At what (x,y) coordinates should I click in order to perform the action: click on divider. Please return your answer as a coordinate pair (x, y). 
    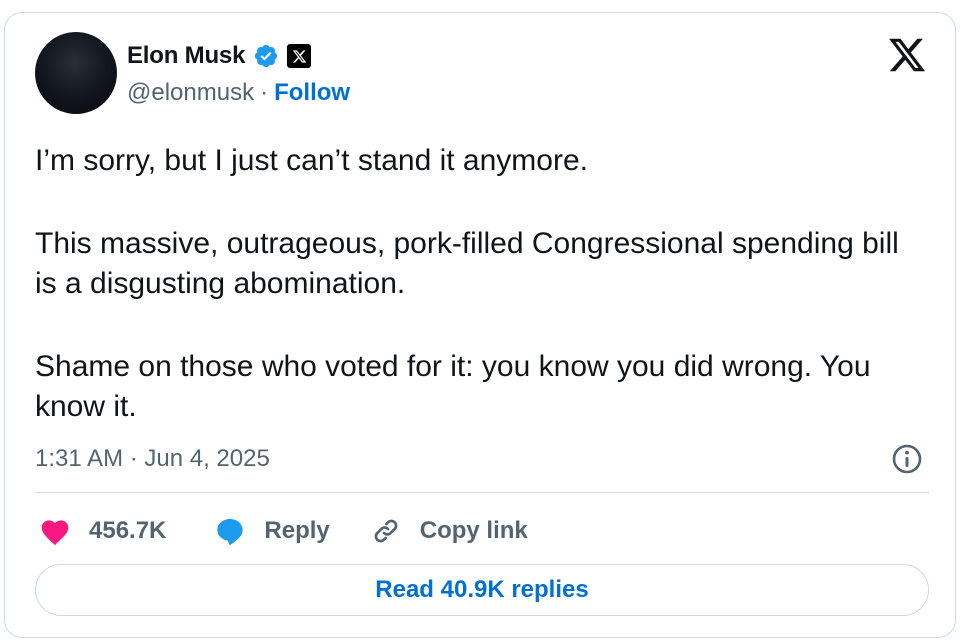
    Looking at the image, I should click on (482, 492).